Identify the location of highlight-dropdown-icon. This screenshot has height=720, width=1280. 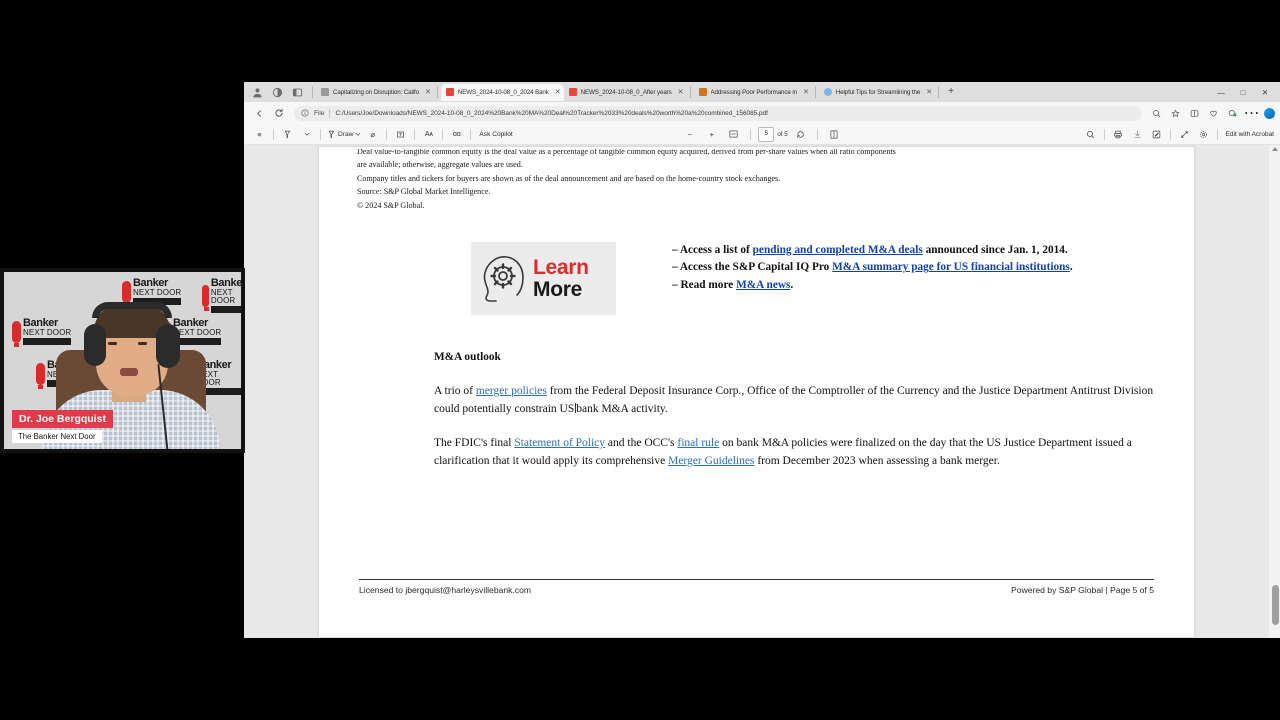
(306, 134).